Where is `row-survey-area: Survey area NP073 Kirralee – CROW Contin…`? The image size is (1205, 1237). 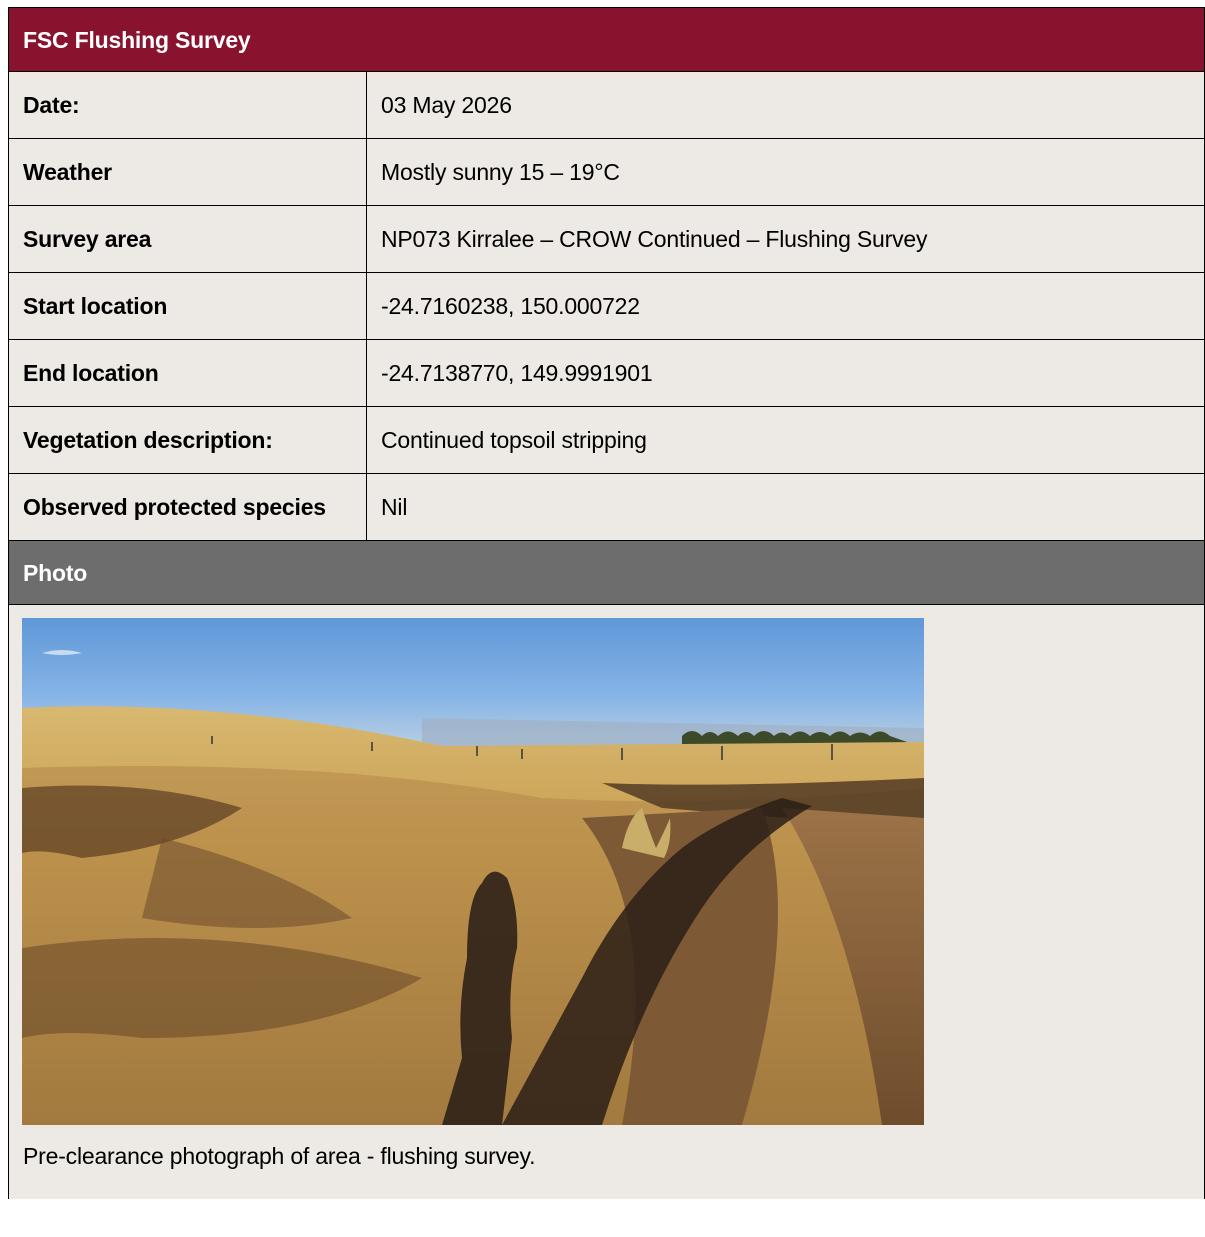 row-survey-area: Survey area NP073 Kirralee – CROW Contin… is located at coordinates (606, 239).